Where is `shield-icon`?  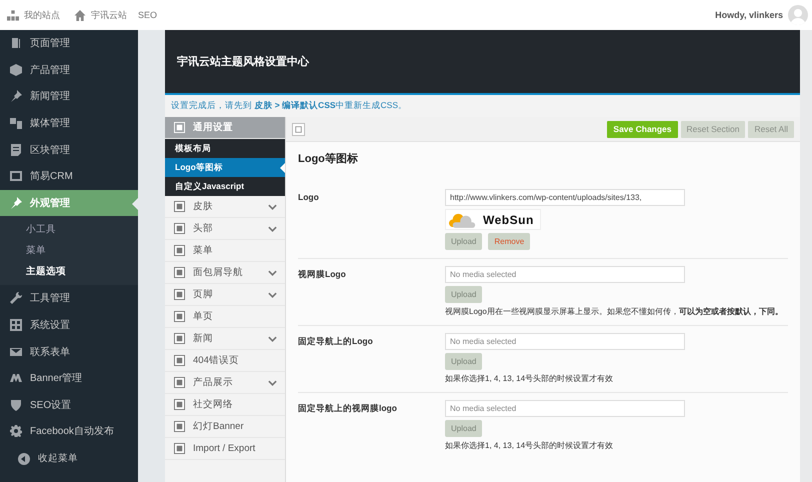 shield-icon is located at coordinates (16, 404).